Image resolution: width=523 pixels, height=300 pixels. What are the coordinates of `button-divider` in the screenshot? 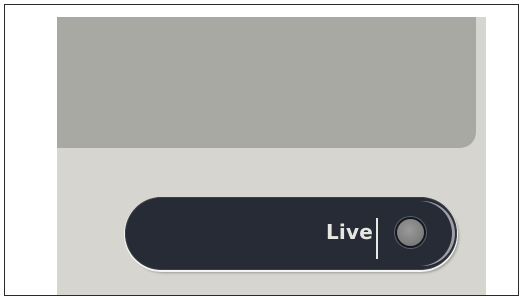 It's located at (377, 238).